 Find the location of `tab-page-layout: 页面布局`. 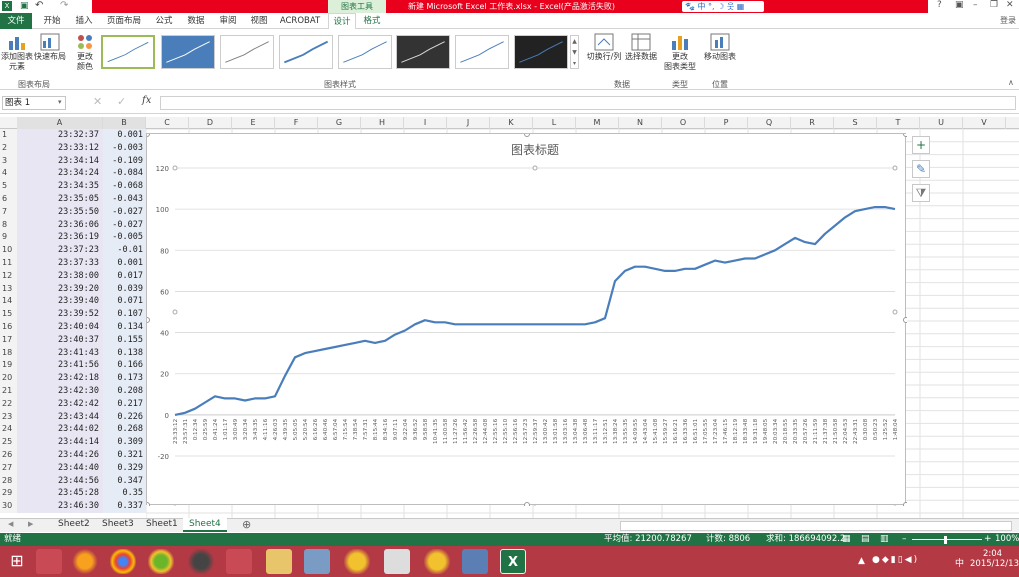

tab-page-layout: 页面布局 is located at coordinates (124, 21).